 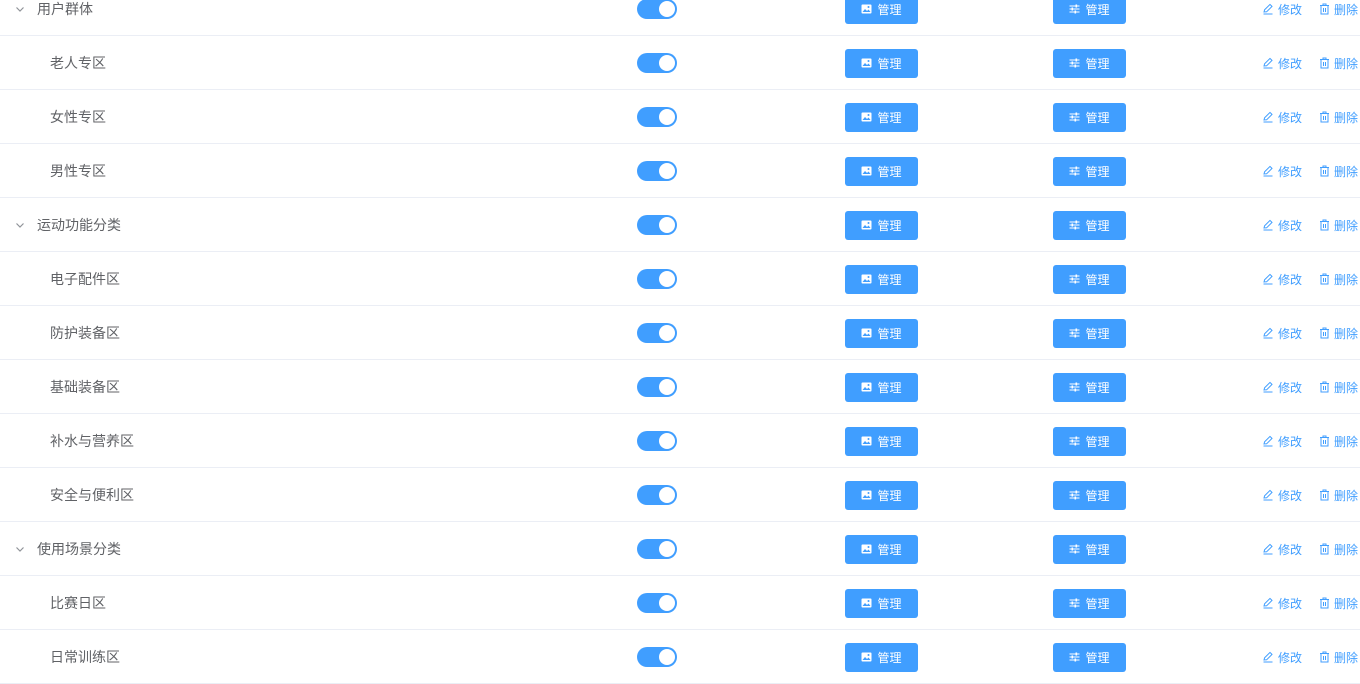 I want to click on name-cell: 女性专区, so click(x=300, y=117).